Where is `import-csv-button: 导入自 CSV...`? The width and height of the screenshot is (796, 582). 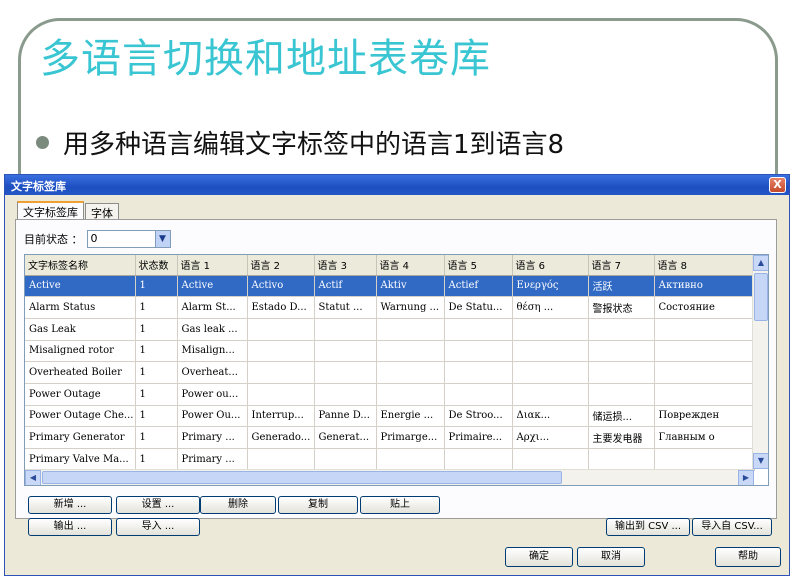
import-csv-button: 导入自 CSV... is located at coordinates (732, 527).